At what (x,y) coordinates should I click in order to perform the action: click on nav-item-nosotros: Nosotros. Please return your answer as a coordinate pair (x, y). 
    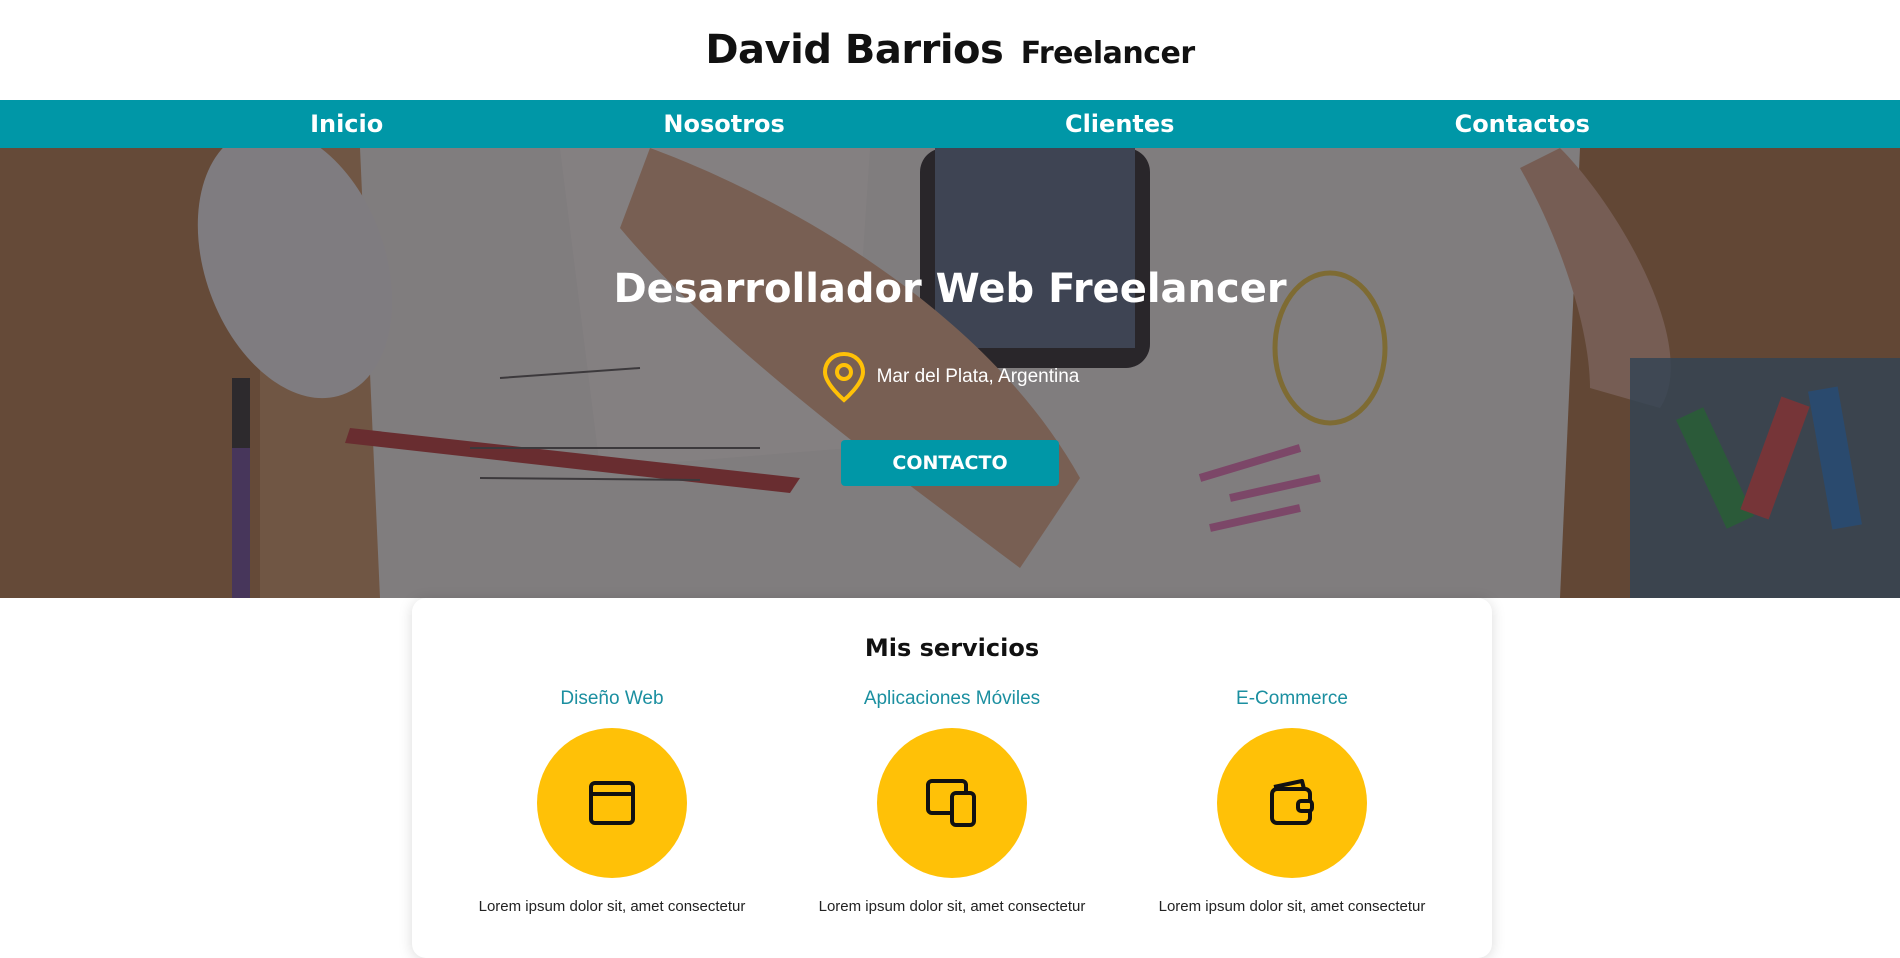
    Looking at the image, I should click on (723, 124).